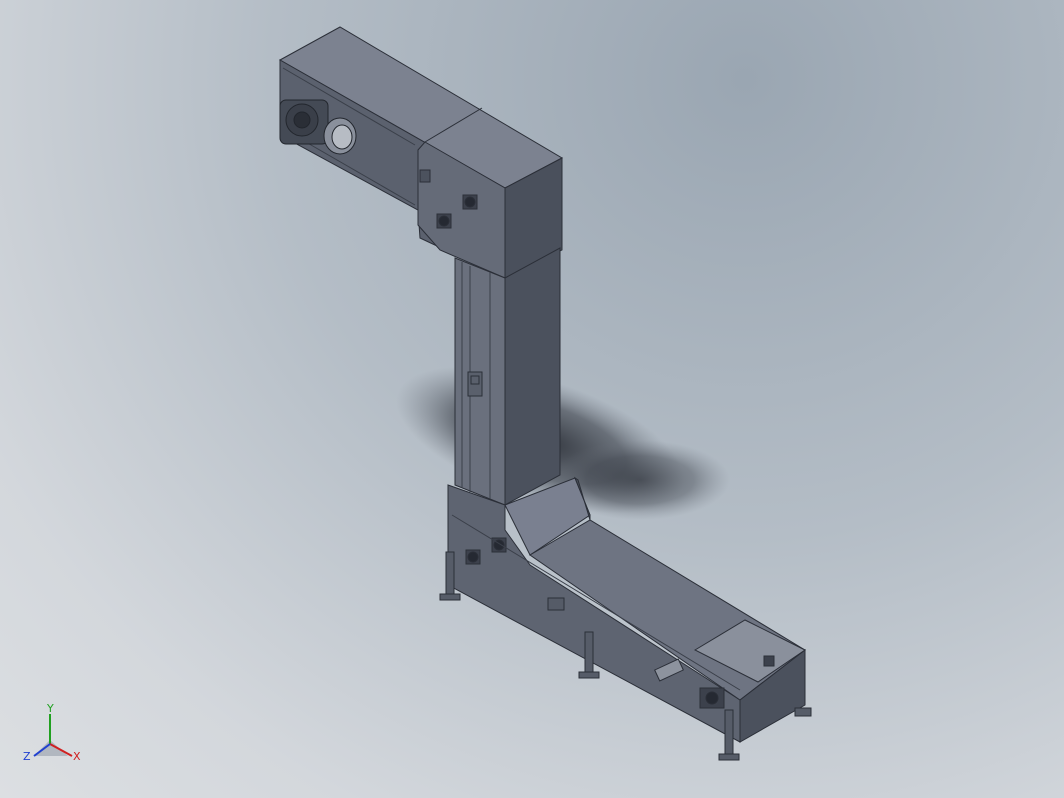 Image resolution: width=1064 pixels, height=798 pixels. I want to click on z-axis-label: Z, so click(27, 756).